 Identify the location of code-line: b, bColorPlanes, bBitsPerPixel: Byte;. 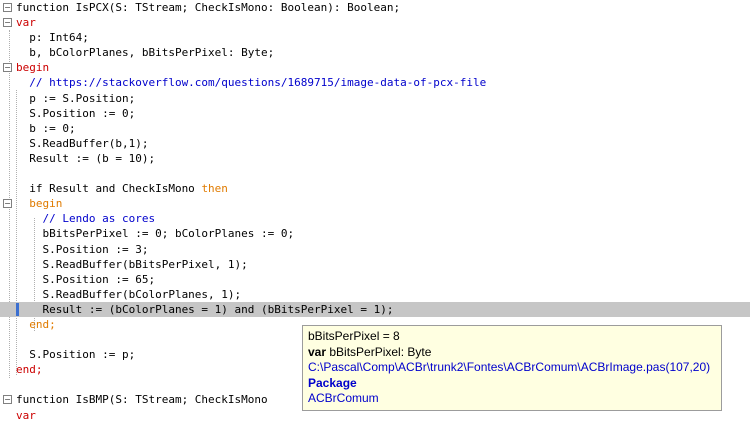
(375, 52).